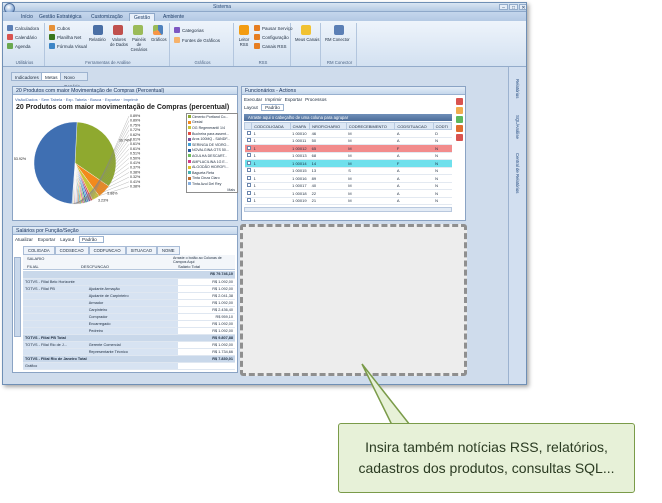  I want to click on pie-slice, so click(55, 163).